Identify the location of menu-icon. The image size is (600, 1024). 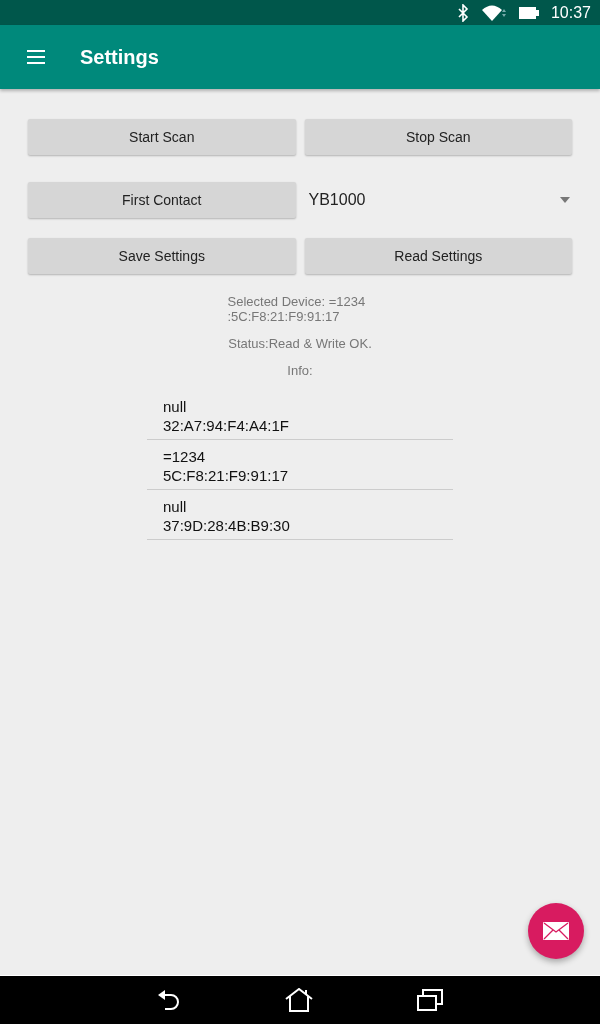
(36, 57).